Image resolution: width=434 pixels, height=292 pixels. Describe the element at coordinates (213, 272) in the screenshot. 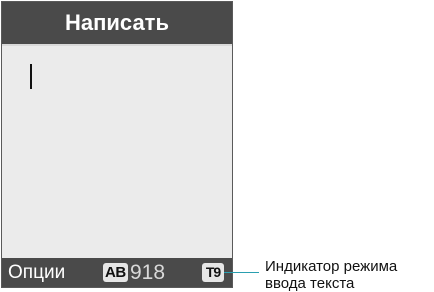

I see `t9-mode-icon: T9` at that location.